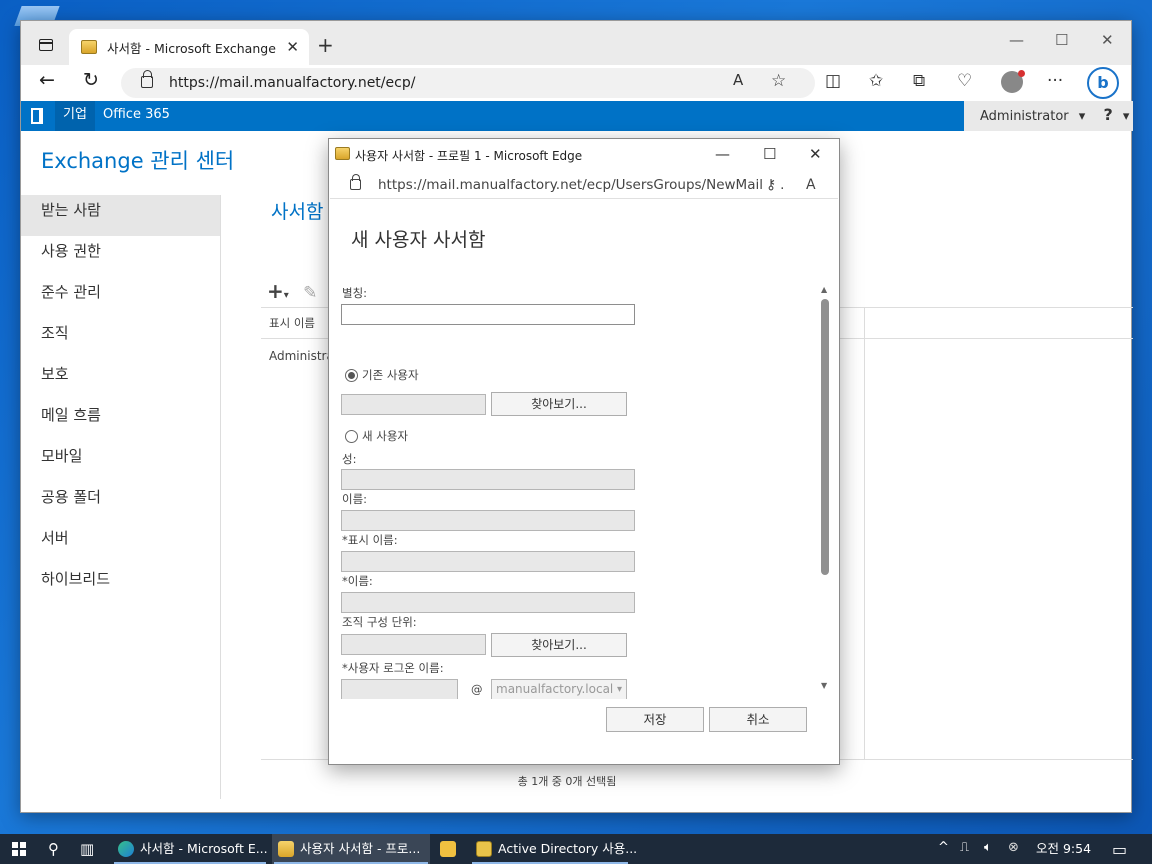 The height and width of the screenshot is (864, 1152). What do you see at coordinates (964, 847) in the screenshot?
I see `network-icon: ⎍` at bounding box center [964, 847].